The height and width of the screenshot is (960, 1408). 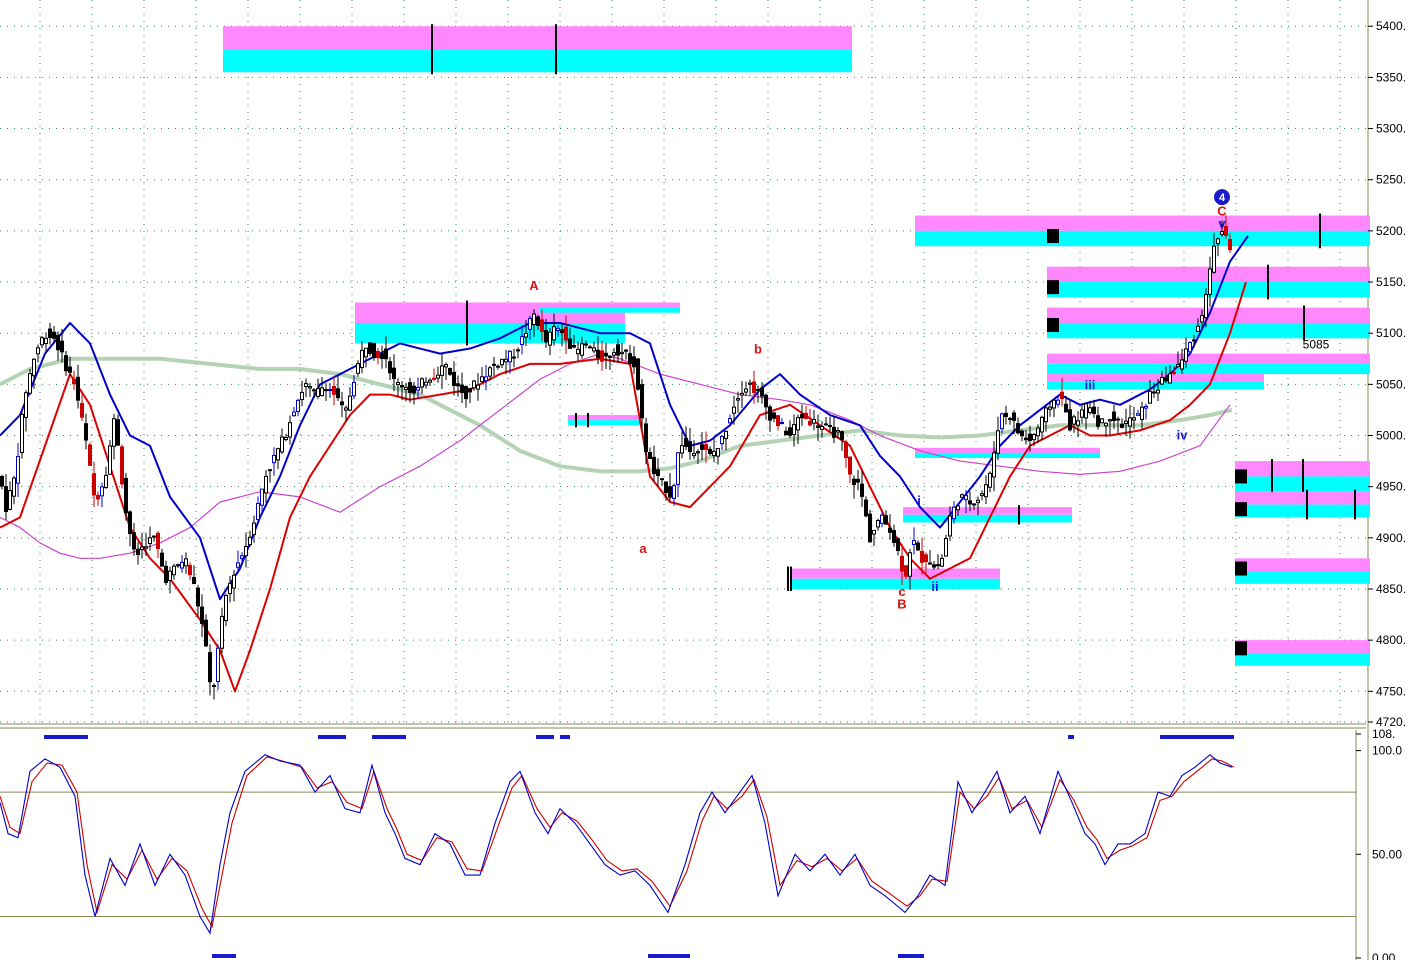 I want to click on price-axis-tick-label: 5400., so click(x=1391, y=26).